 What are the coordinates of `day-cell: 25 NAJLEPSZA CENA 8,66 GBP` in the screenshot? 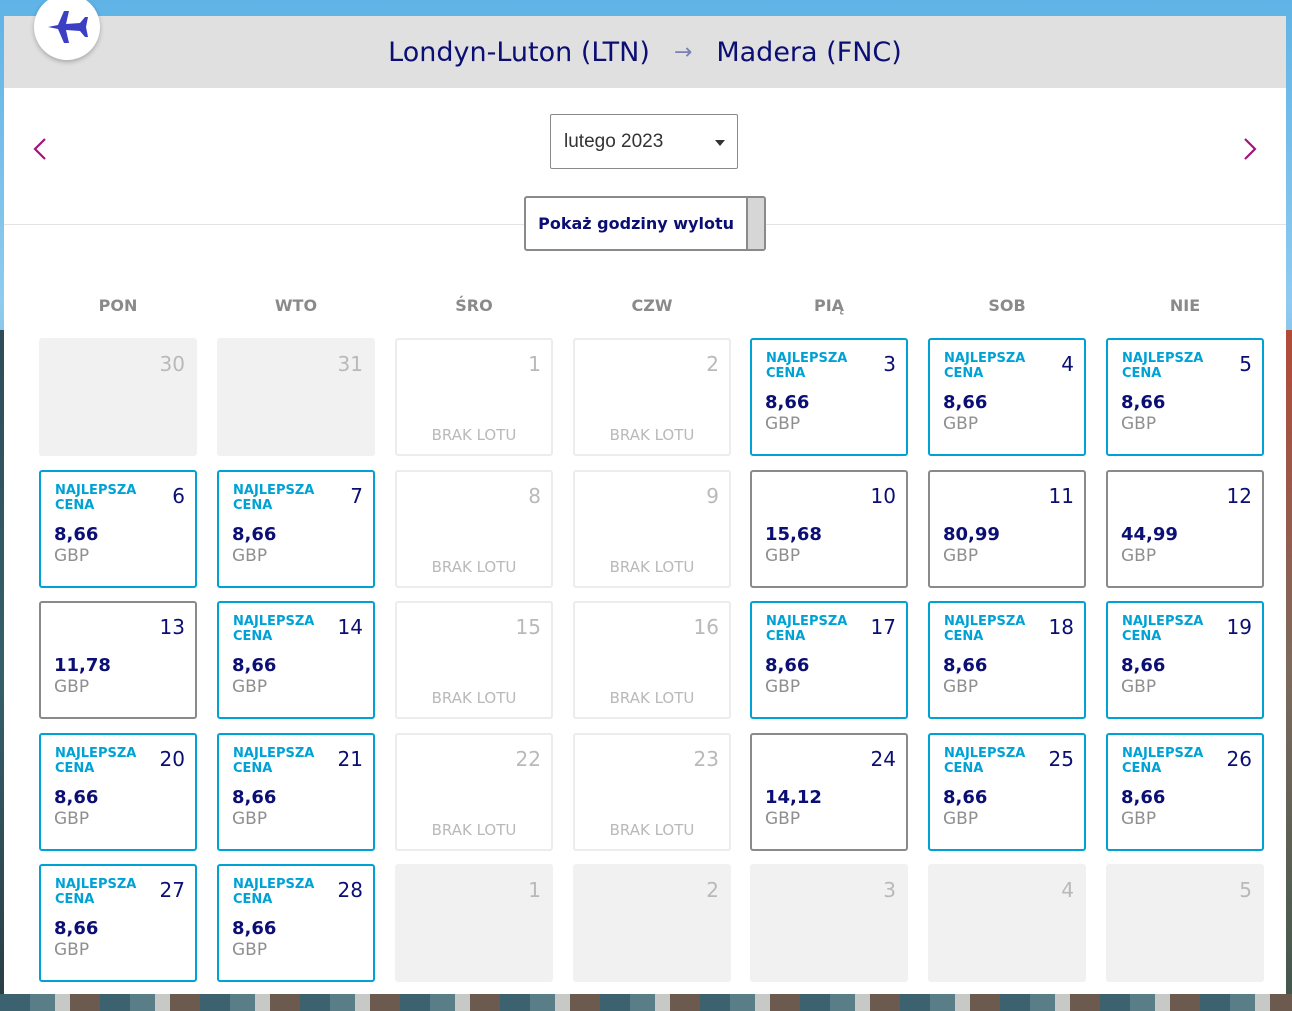 It's located at (1007, 792).